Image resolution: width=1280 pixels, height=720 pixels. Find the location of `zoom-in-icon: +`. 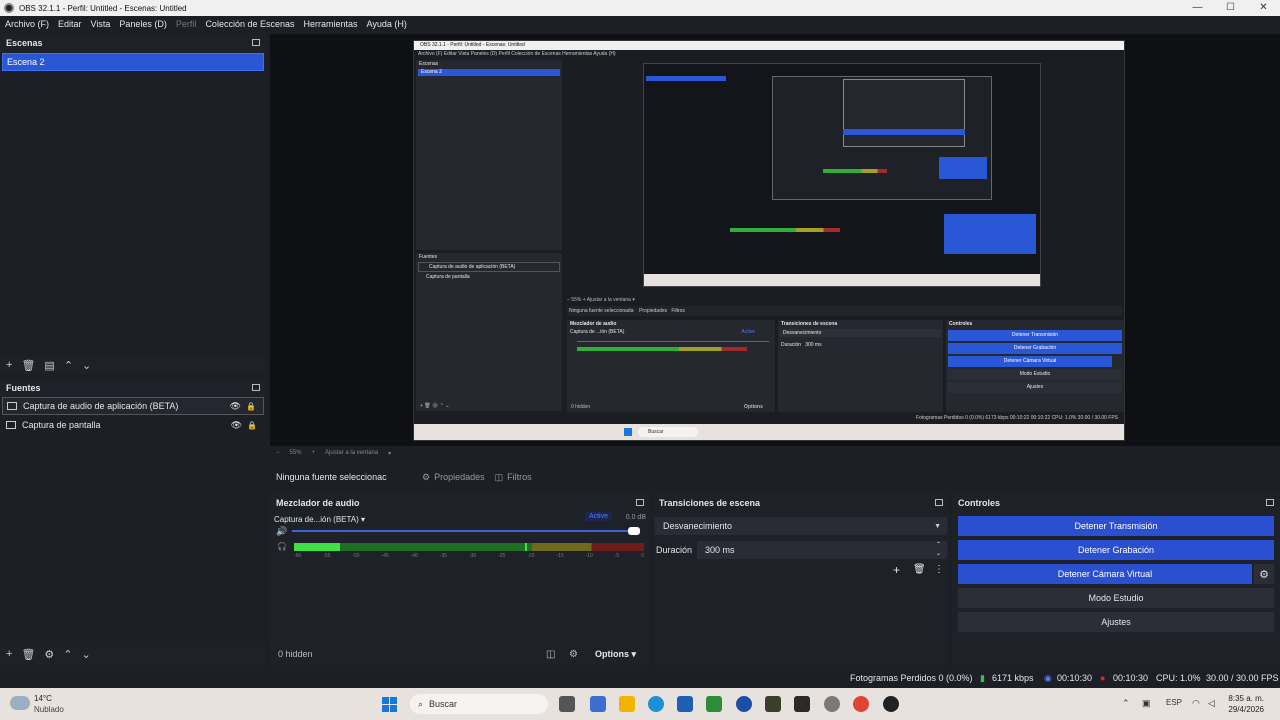

zoom-in-icon: + is located at coordinates (314, 453).